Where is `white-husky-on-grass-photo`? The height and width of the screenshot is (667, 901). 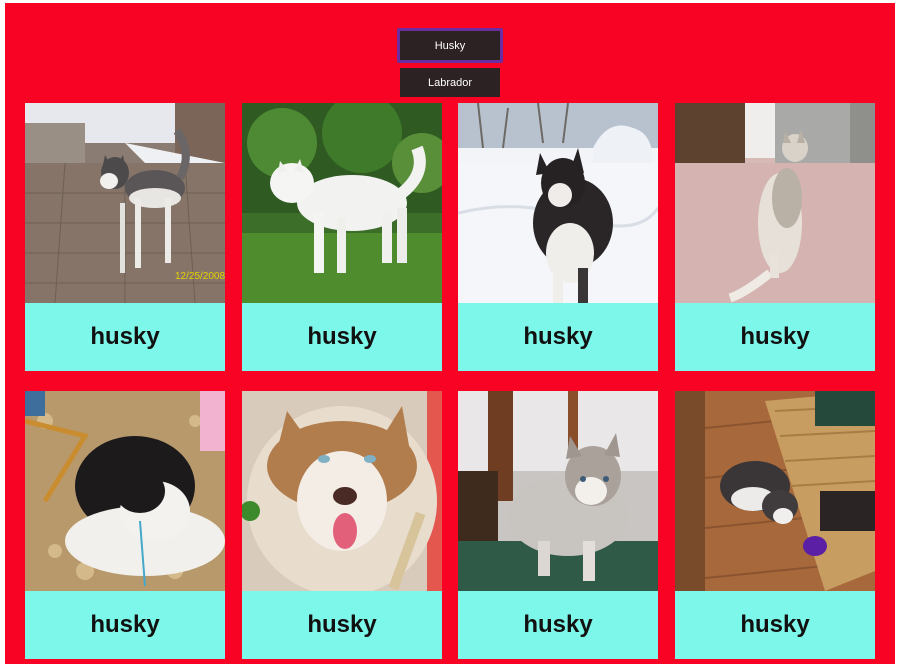 white-husky-on-grass-photo is located at coordinates (342, 203).